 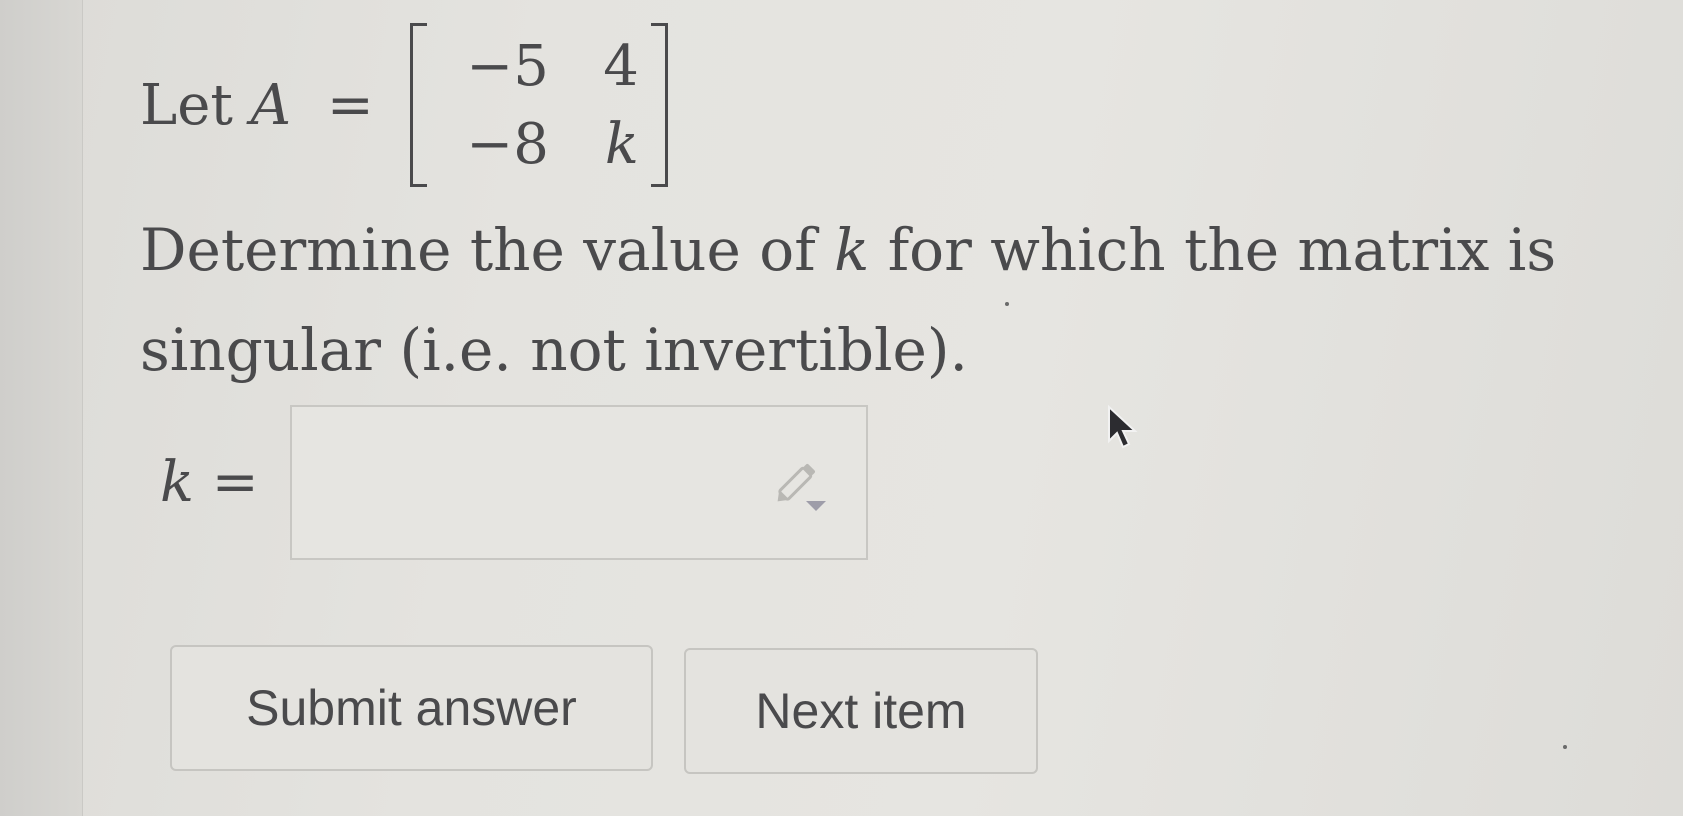 I want to click on answer-field, so click(x=579, y=482).